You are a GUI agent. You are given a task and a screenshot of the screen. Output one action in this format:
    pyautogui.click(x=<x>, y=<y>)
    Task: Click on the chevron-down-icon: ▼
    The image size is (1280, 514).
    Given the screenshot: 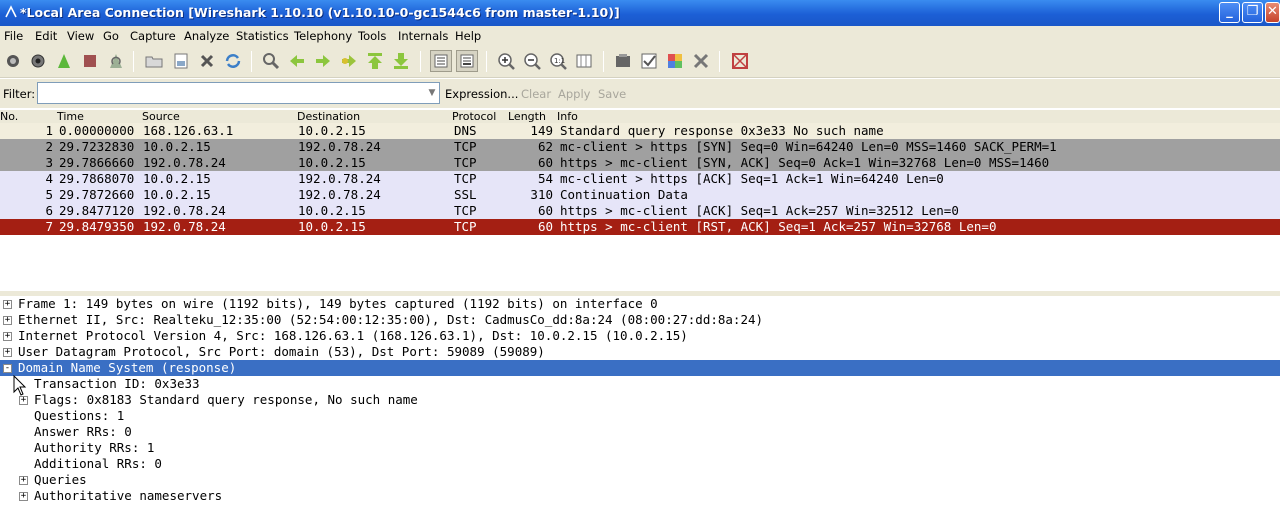 What is the action you would take?
    pyautogui.click(x=432, y=93)
    